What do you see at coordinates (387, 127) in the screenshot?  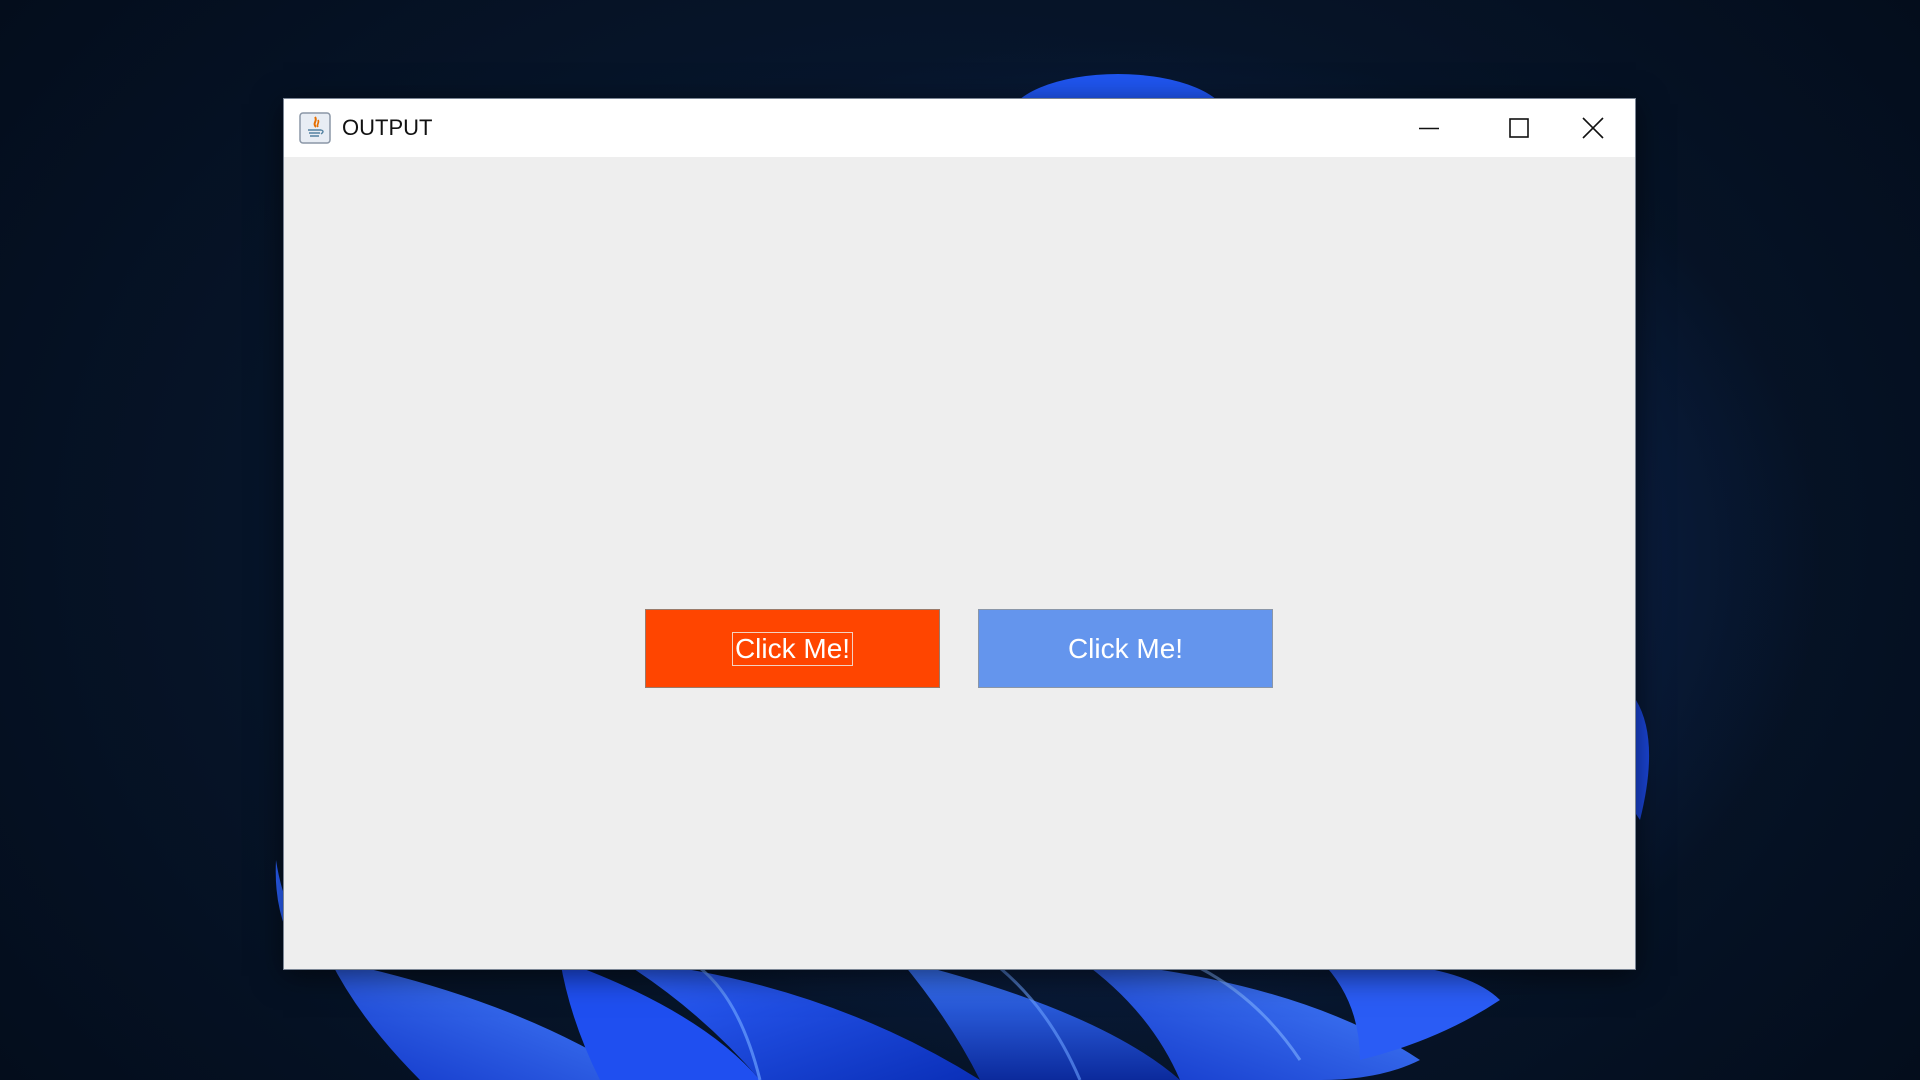 I see `window-title: OUTPUT` at bounding box center [387, 127].